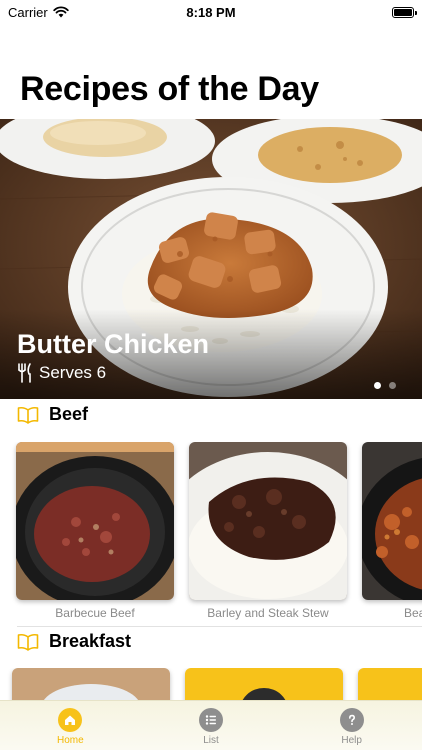 The image size is (422, 750). Describe the element at coordinates (113, 344) in the screenshot. I see `featured-recipe-title: Butter Chicken` at that location.